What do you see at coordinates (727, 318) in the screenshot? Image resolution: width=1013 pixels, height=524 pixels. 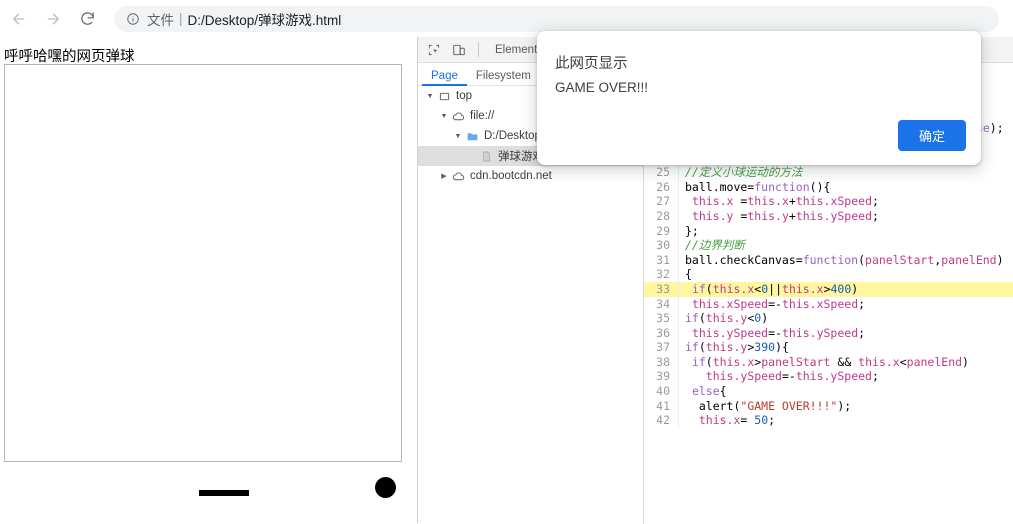 I see `code-text: if(this.y<0)` at bounding box center [727, 318].